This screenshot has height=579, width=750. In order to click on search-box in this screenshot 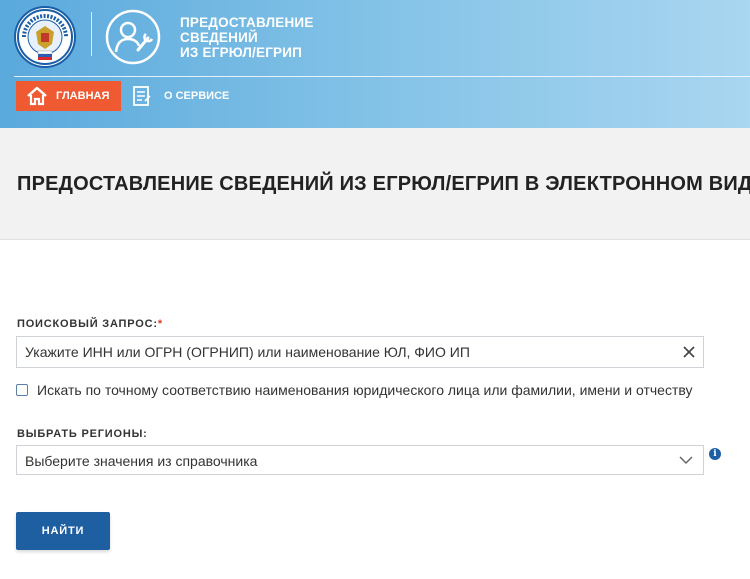, I will do `click(360, 352)`.